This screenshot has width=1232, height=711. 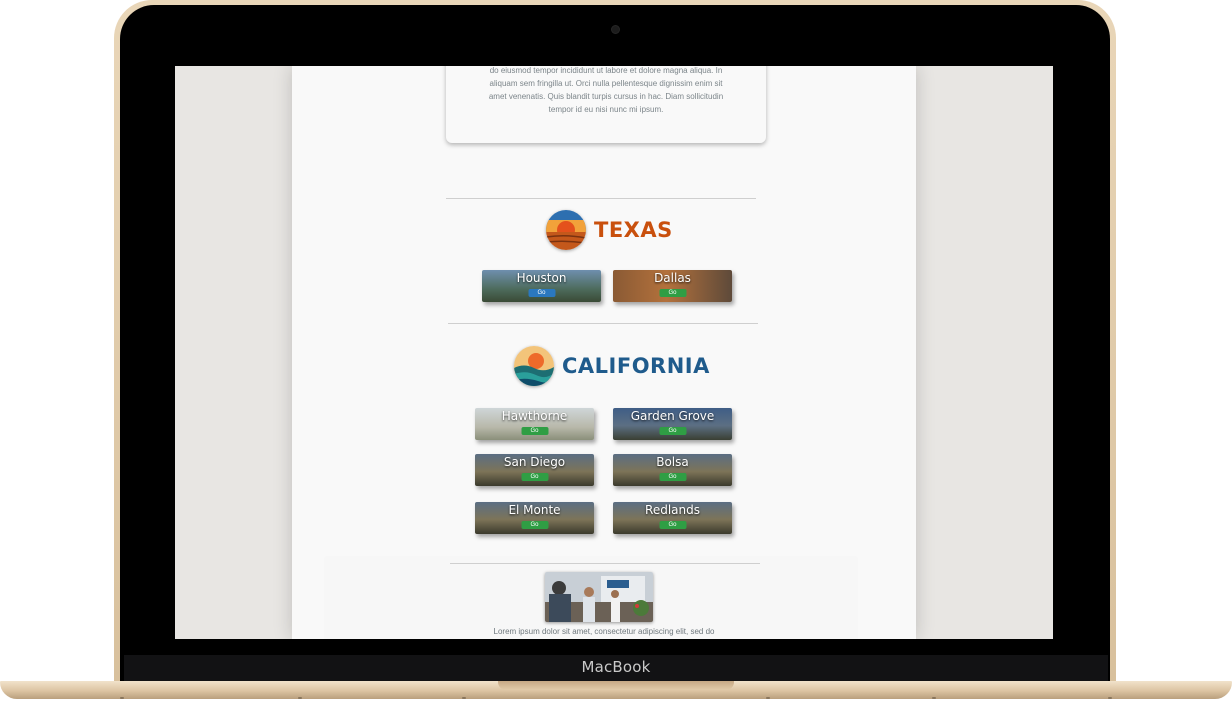 I want to click on location-name: Hawthorne, so click(x=534, y=416).